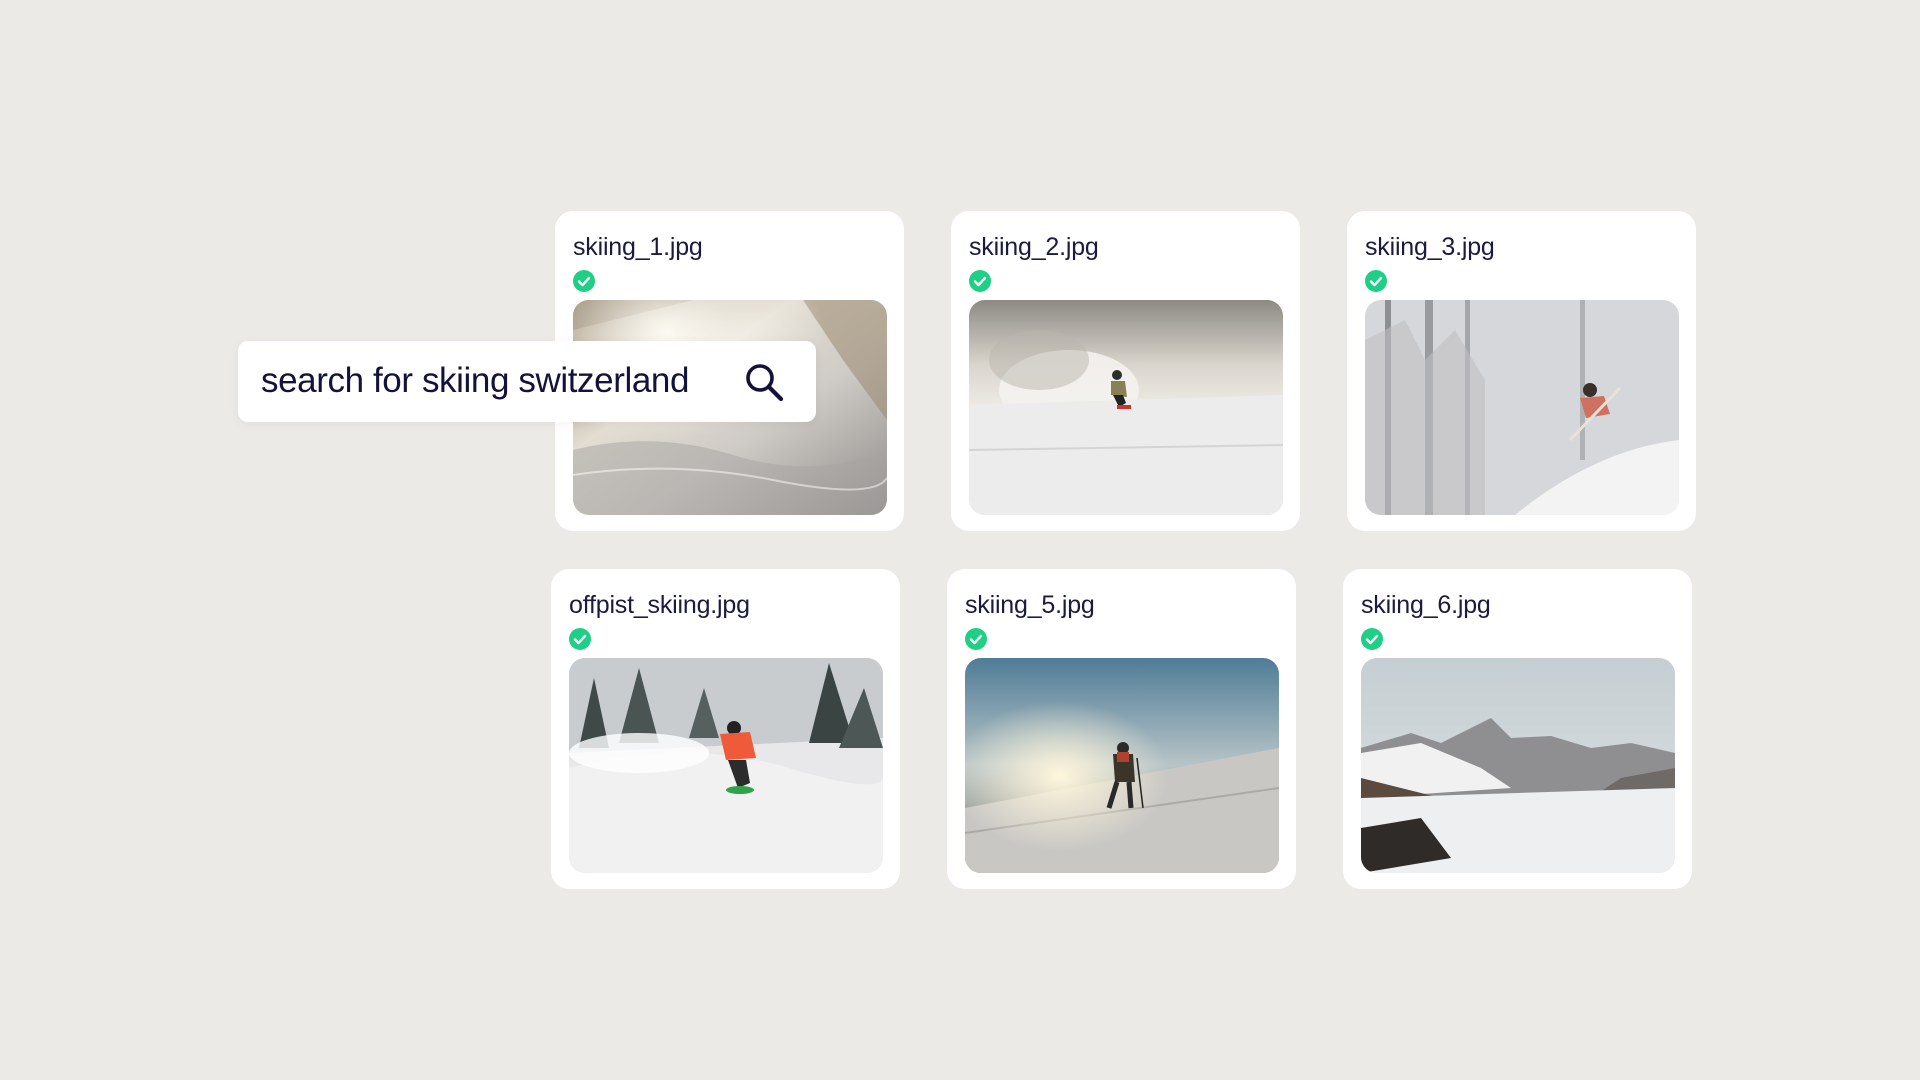 This screenshot has height=1080, width=1920. I want to click on file-name: skiing_5.jpg, so click(1030, 605).